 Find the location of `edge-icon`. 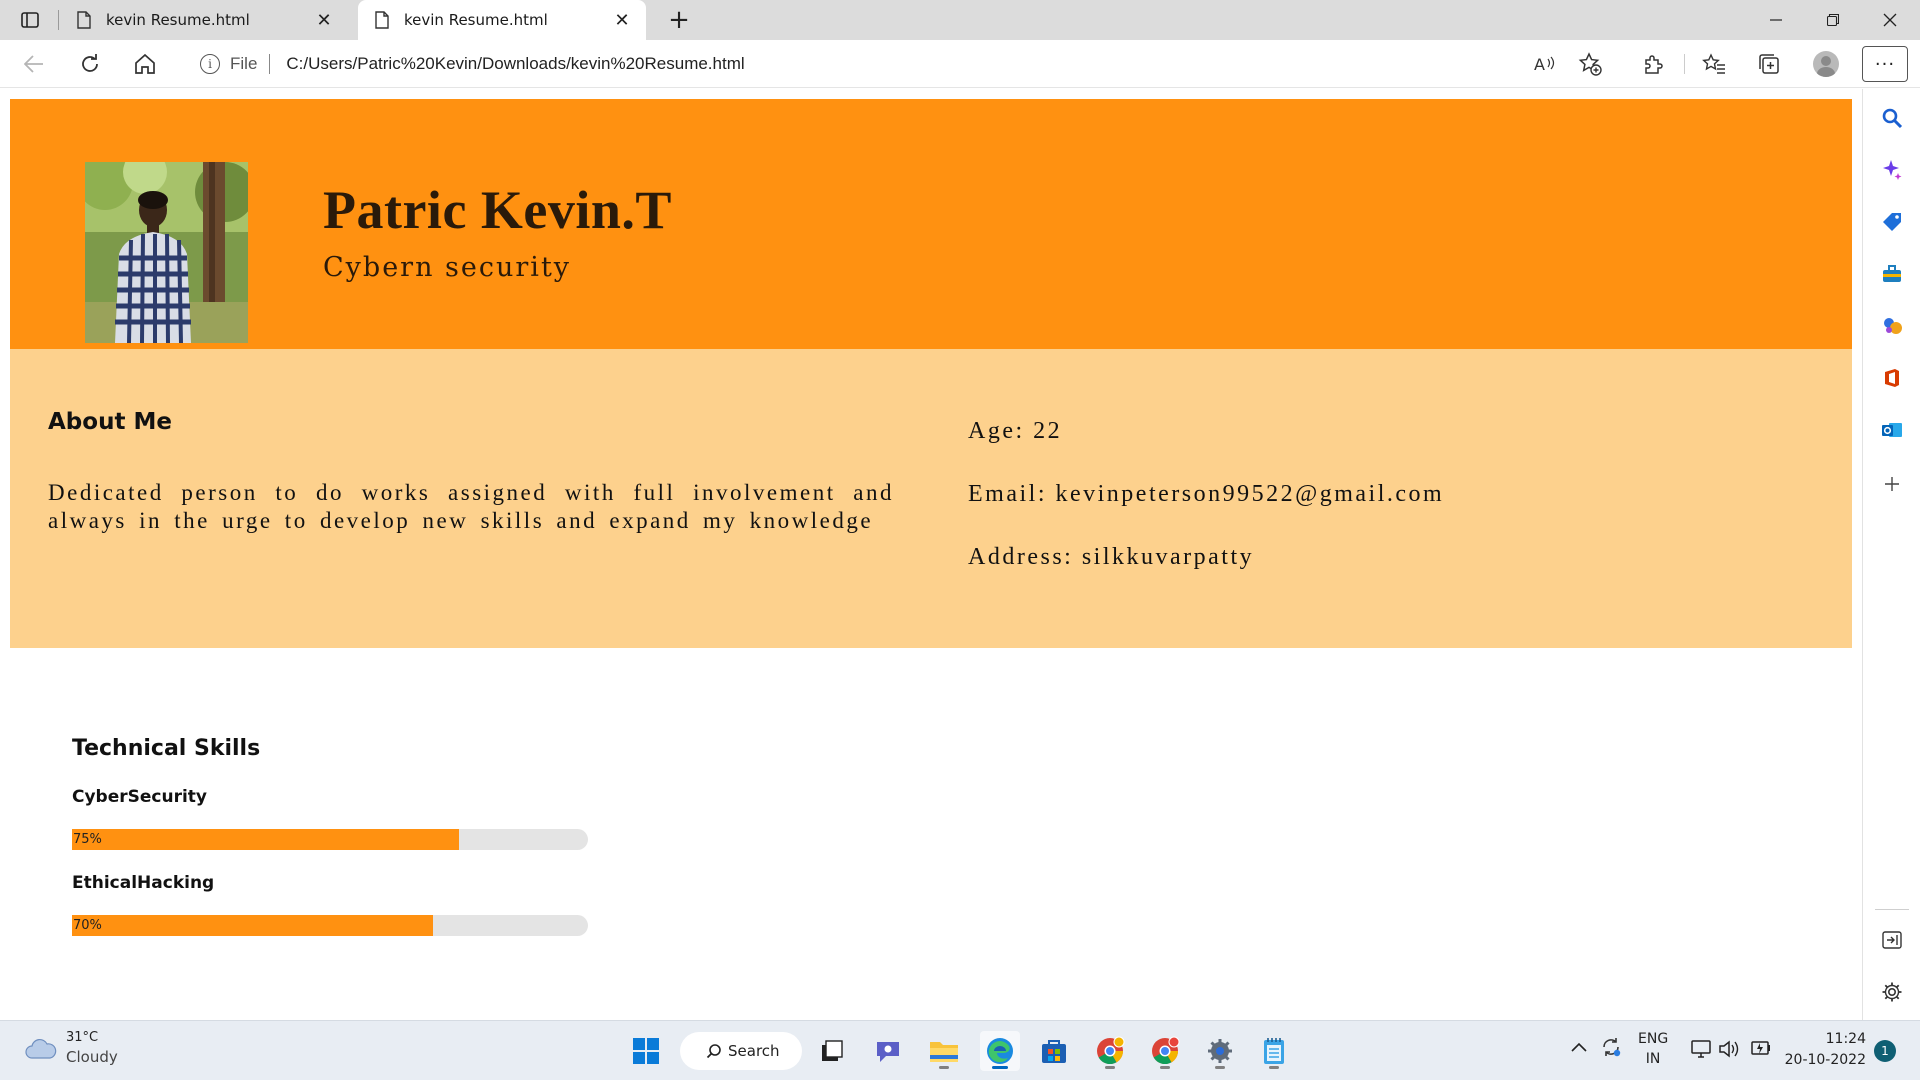

edge-icon is located at coordinates (1000, 1051).